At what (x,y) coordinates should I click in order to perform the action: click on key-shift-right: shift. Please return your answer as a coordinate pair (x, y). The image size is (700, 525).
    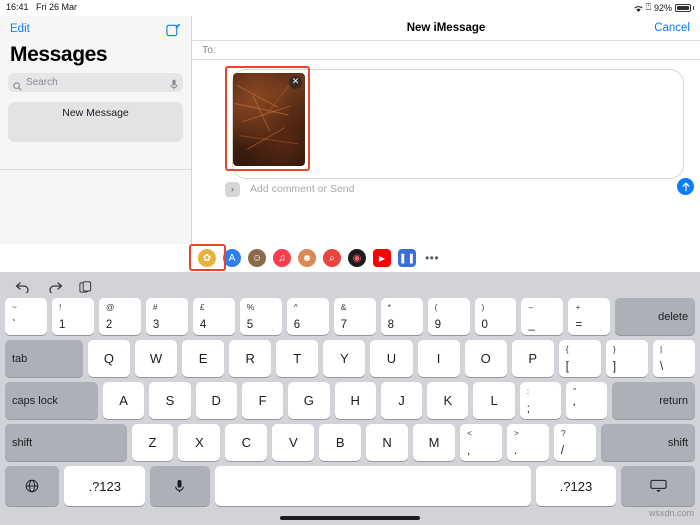
    Looking at the image, I should click on (648, 442).